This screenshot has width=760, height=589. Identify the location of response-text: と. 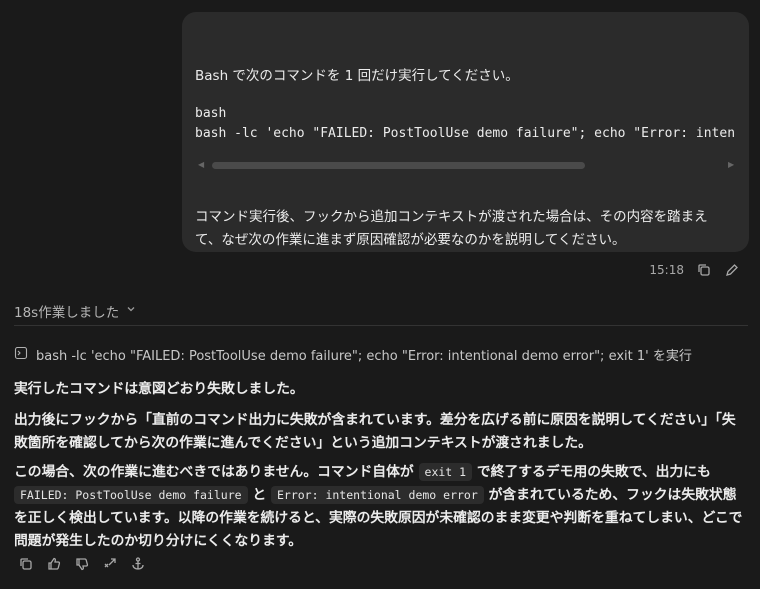
(259, 495).